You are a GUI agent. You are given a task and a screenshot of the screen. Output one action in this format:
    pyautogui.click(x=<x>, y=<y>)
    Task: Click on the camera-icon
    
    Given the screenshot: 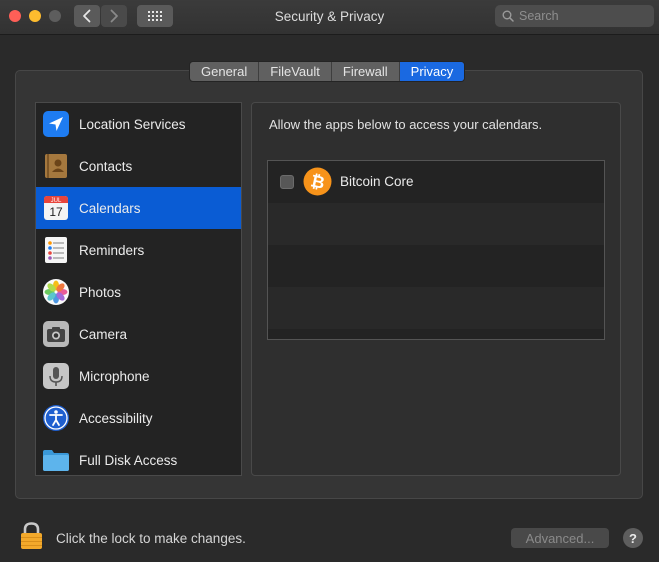 What is the action you would take?
    pyautogui.click(x=56, y=334)
    